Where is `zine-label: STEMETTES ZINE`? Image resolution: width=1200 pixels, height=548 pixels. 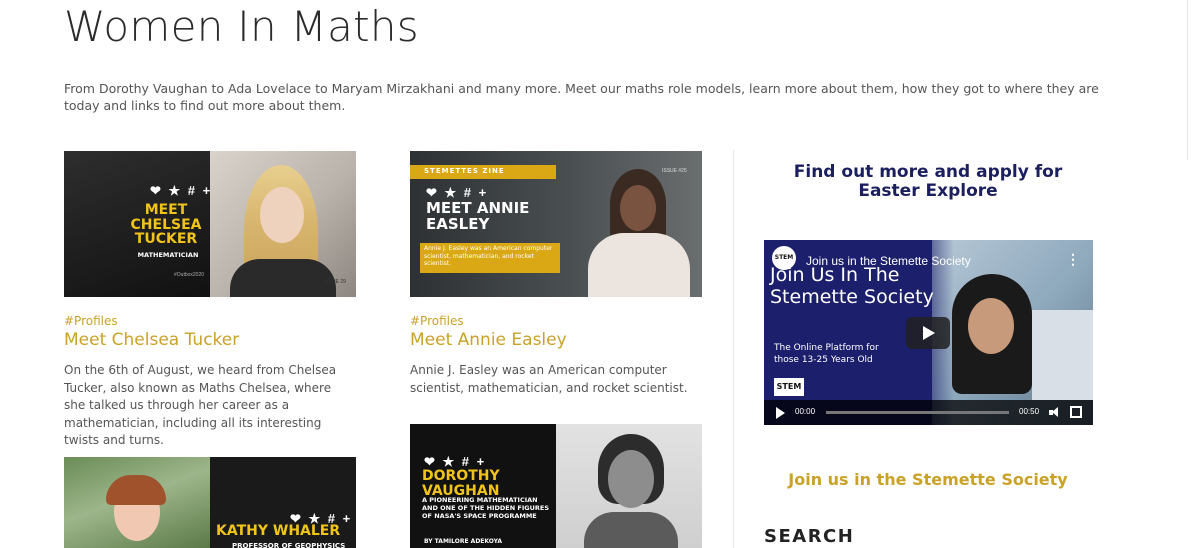
zine-label: STEMETTES ZINE is located at coordinates (464, 171).